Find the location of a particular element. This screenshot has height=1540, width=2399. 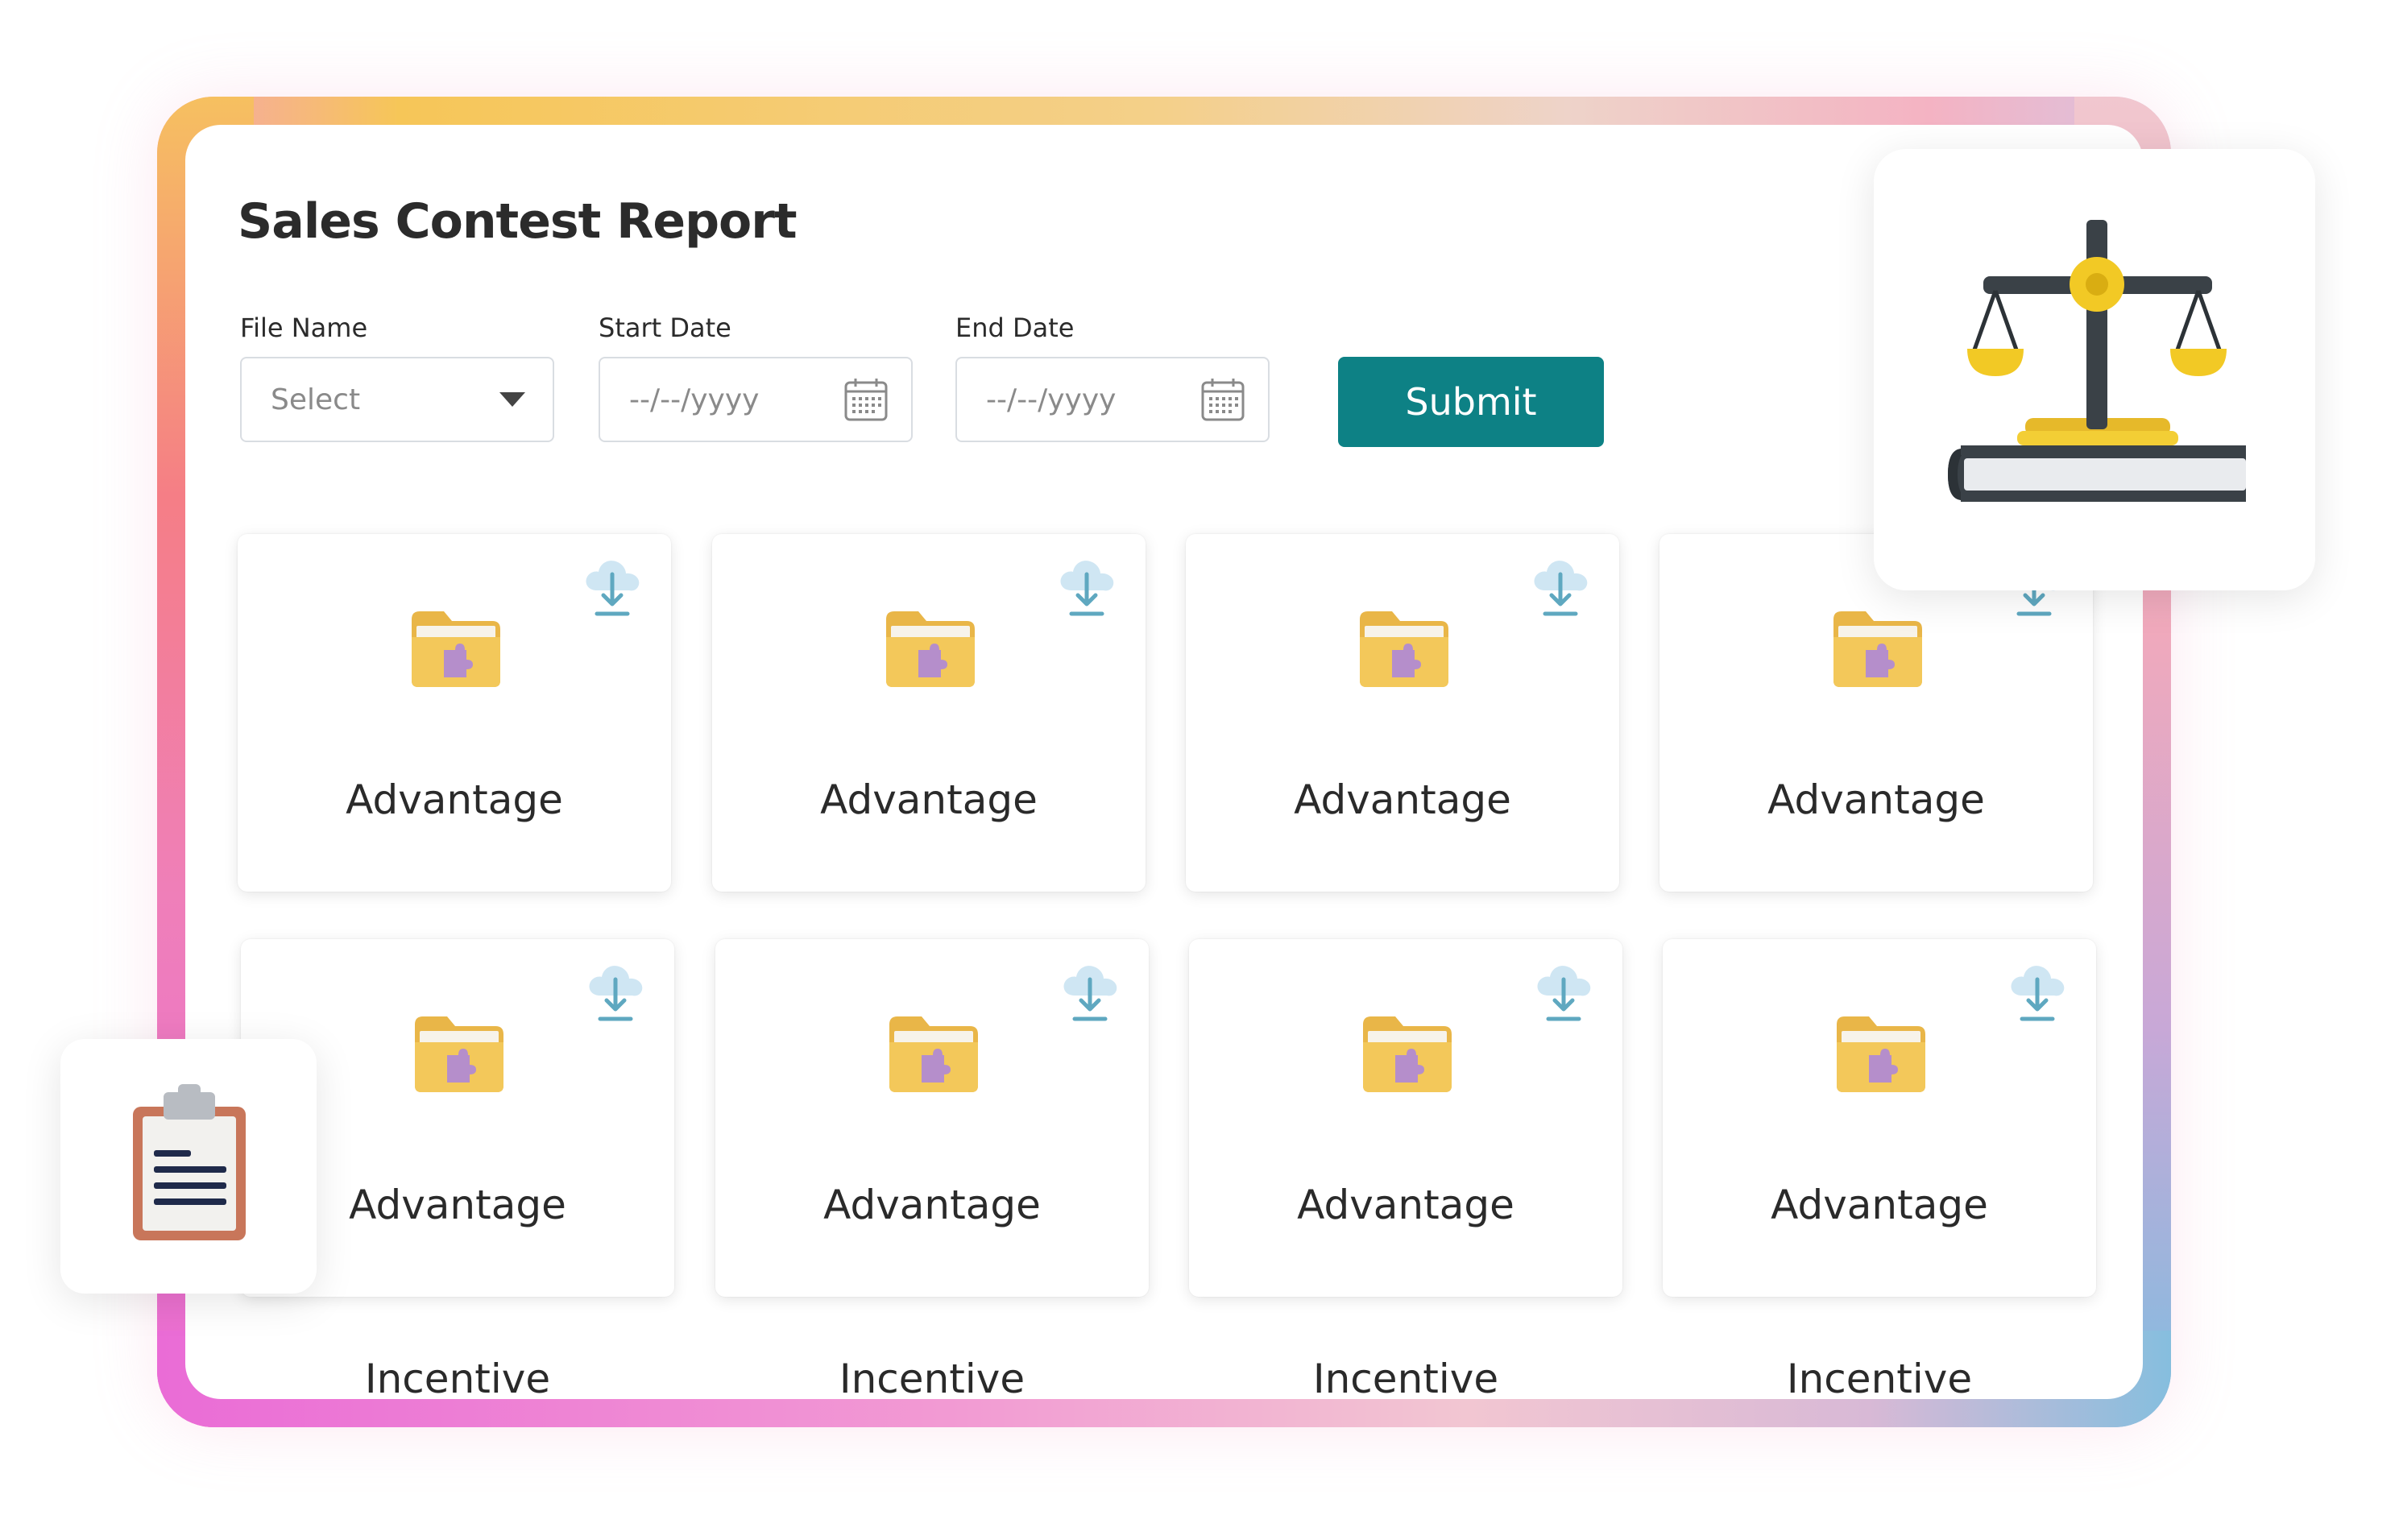

submit-button: Submit is located at coordinates (1471, 402).